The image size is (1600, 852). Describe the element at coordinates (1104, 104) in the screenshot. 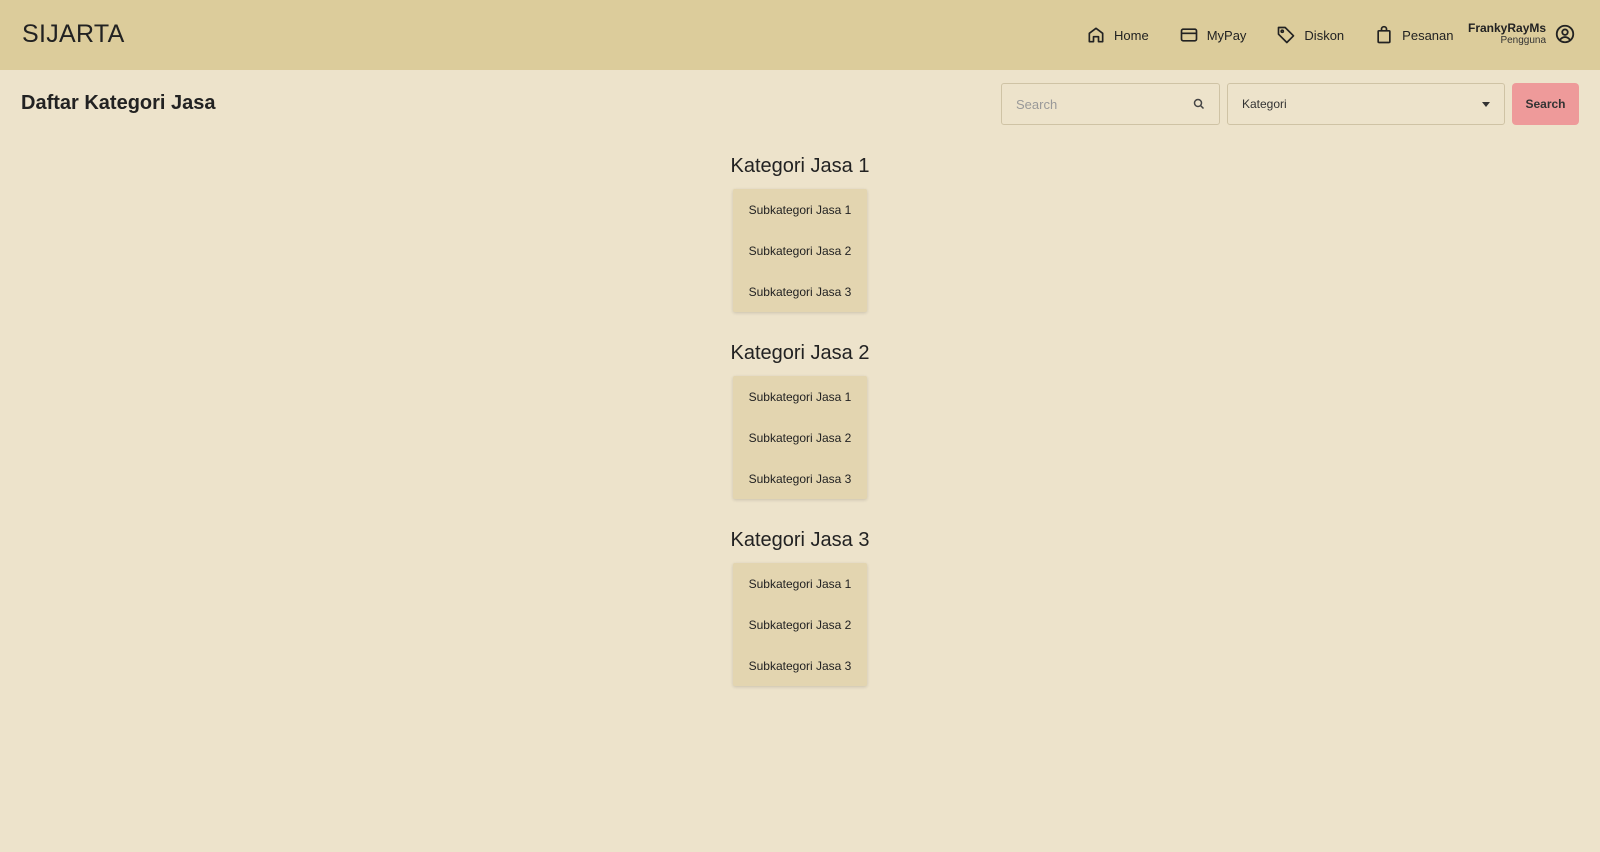

I see `search-input` at that location.